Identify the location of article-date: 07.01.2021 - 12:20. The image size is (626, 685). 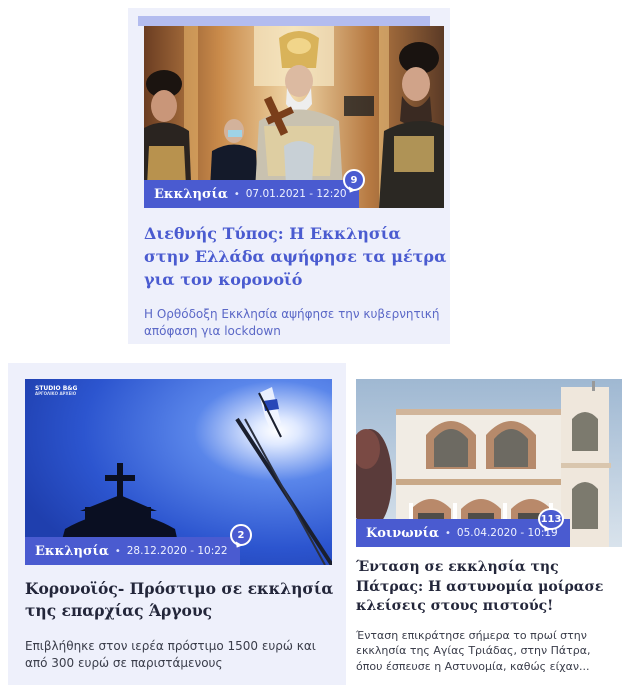
(296, 194).